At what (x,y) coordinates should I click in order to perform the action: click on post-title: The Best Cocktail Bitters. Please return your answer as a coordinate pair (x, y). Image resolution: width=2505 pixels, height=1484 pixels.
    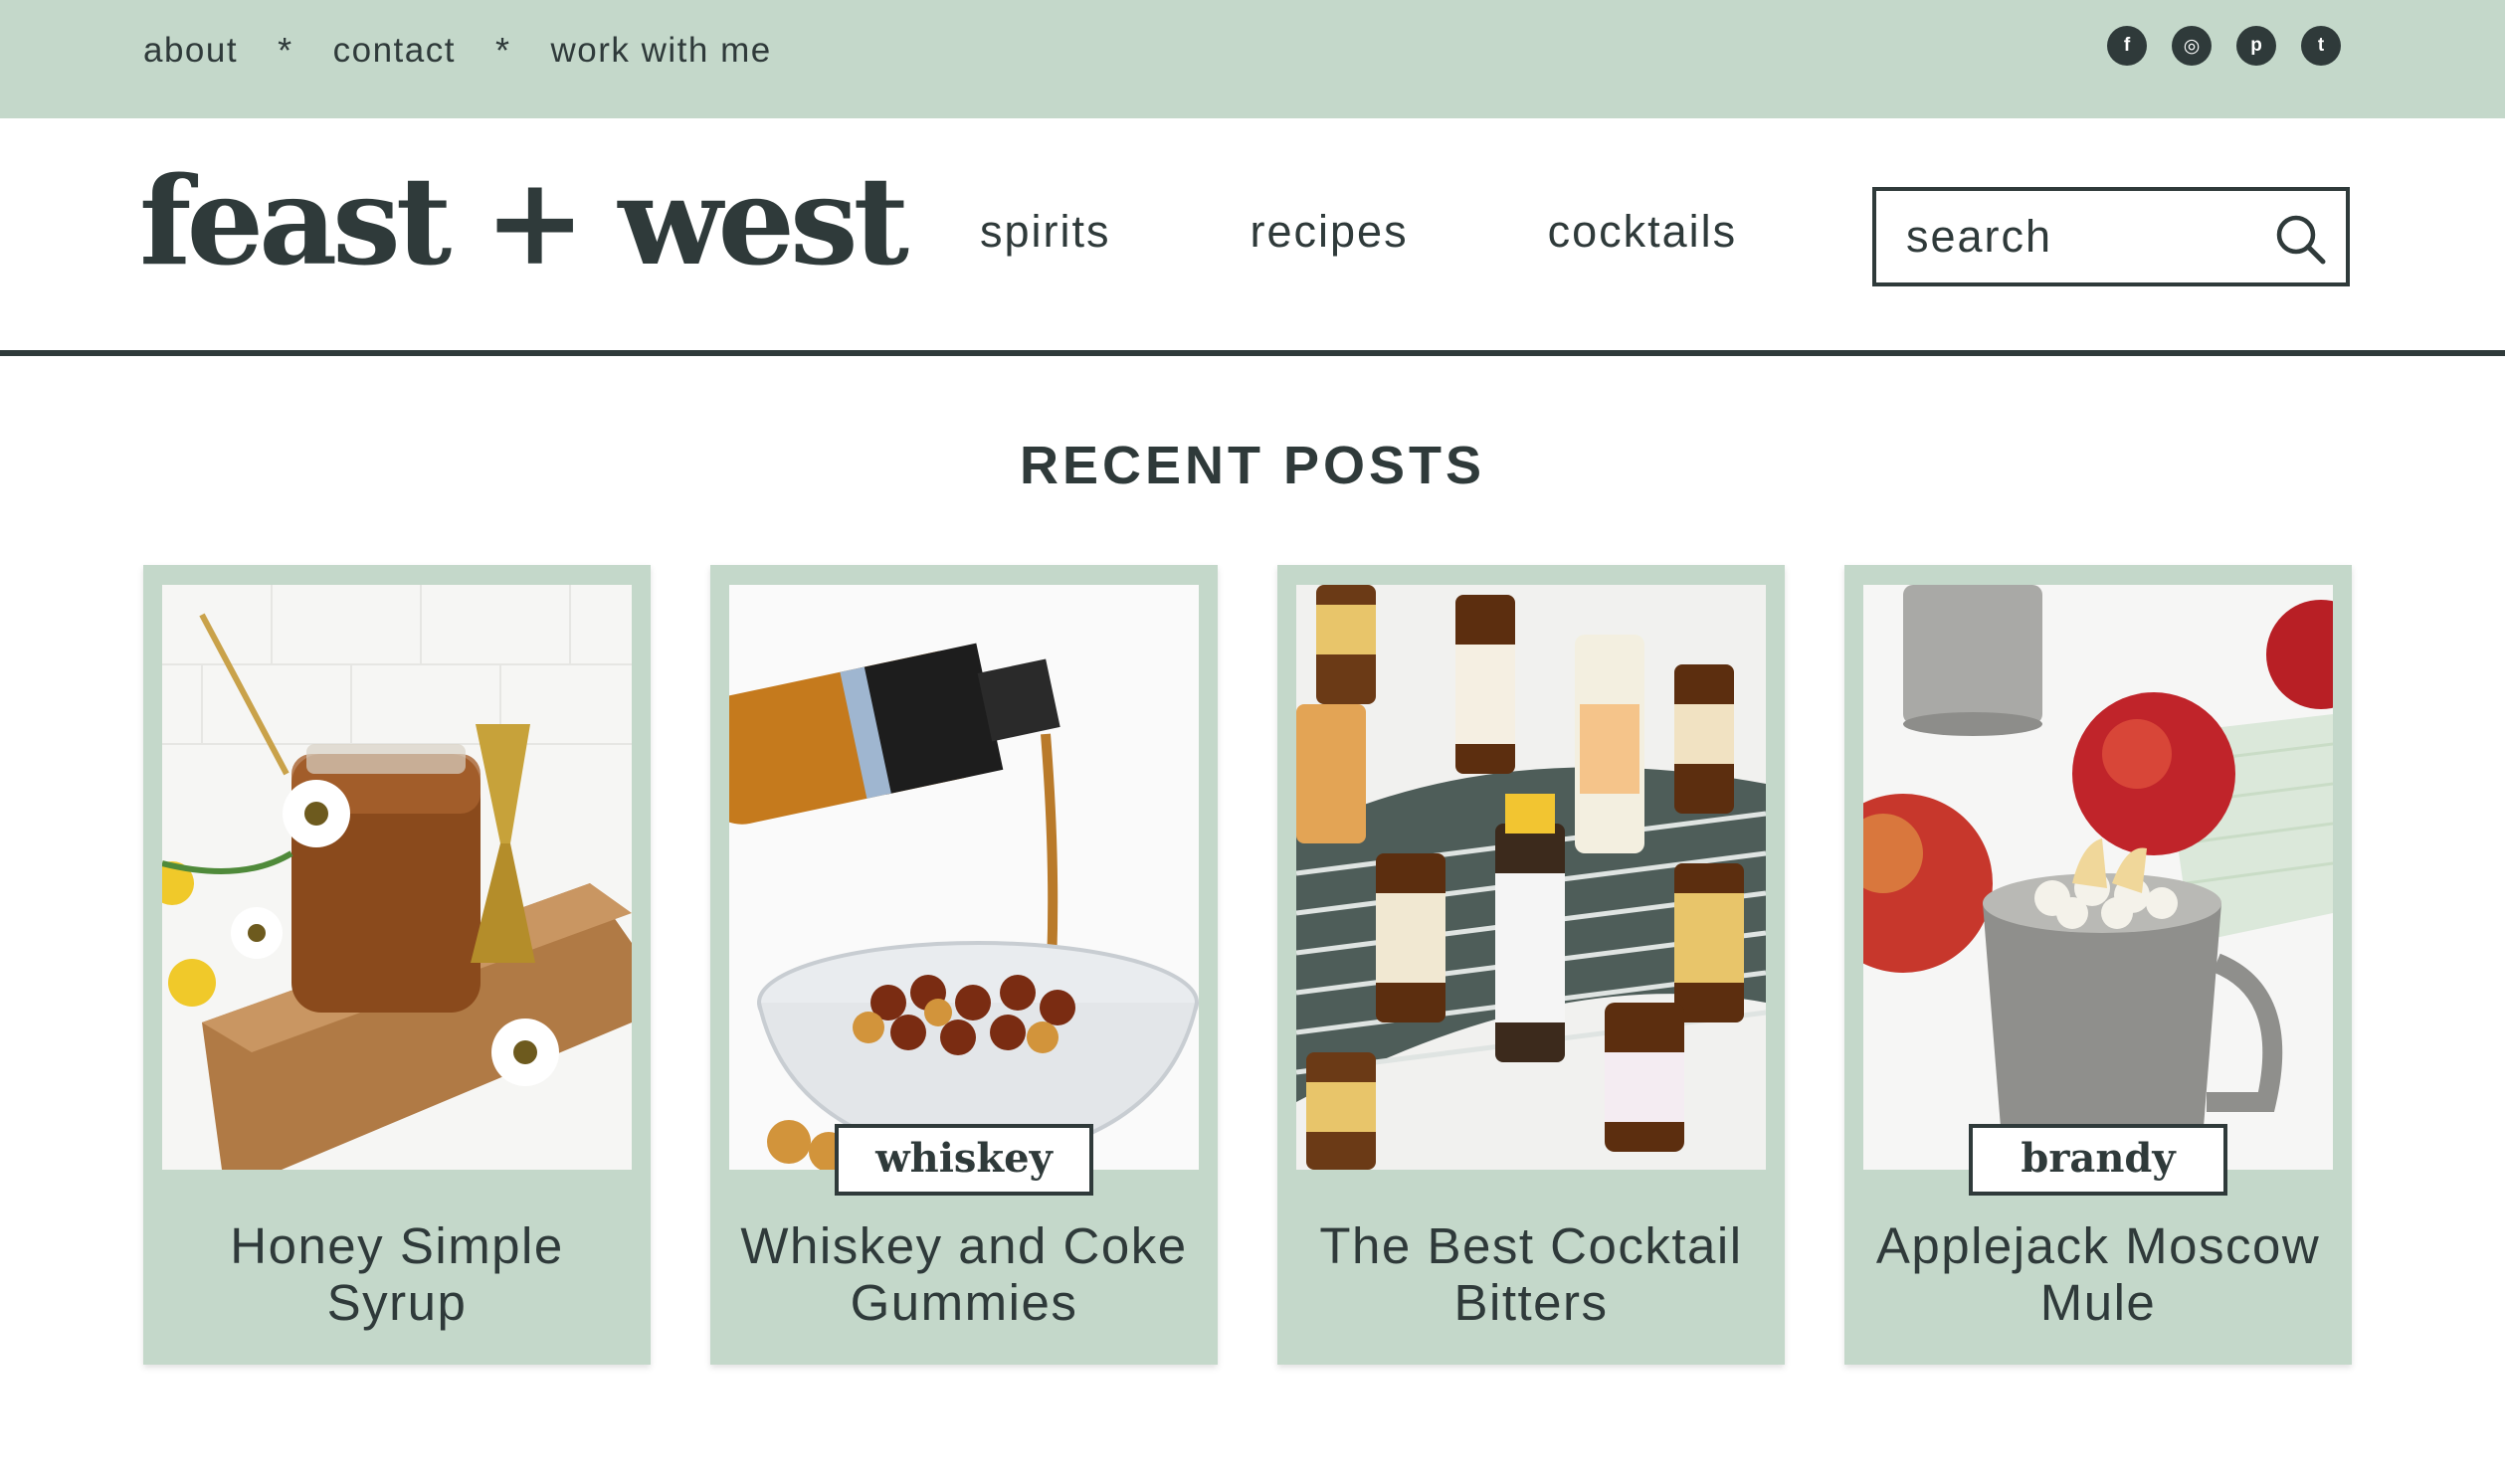
    Looking at the image, I should click on (1531, 1274).